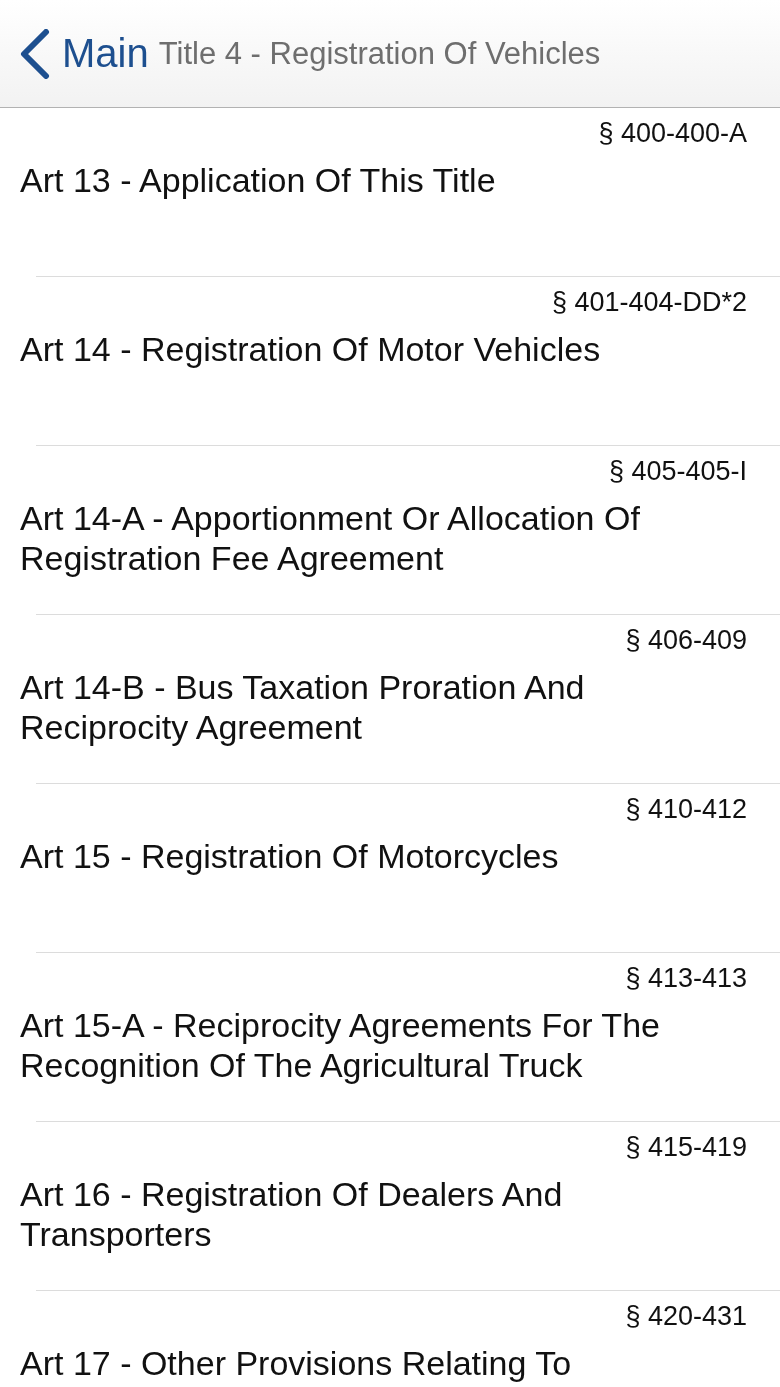 The image size is (780, 1387). Describe the element at coordinates (649, 302) in the screenshot. I see `section-range: § 401-404-DD*2` at that location.